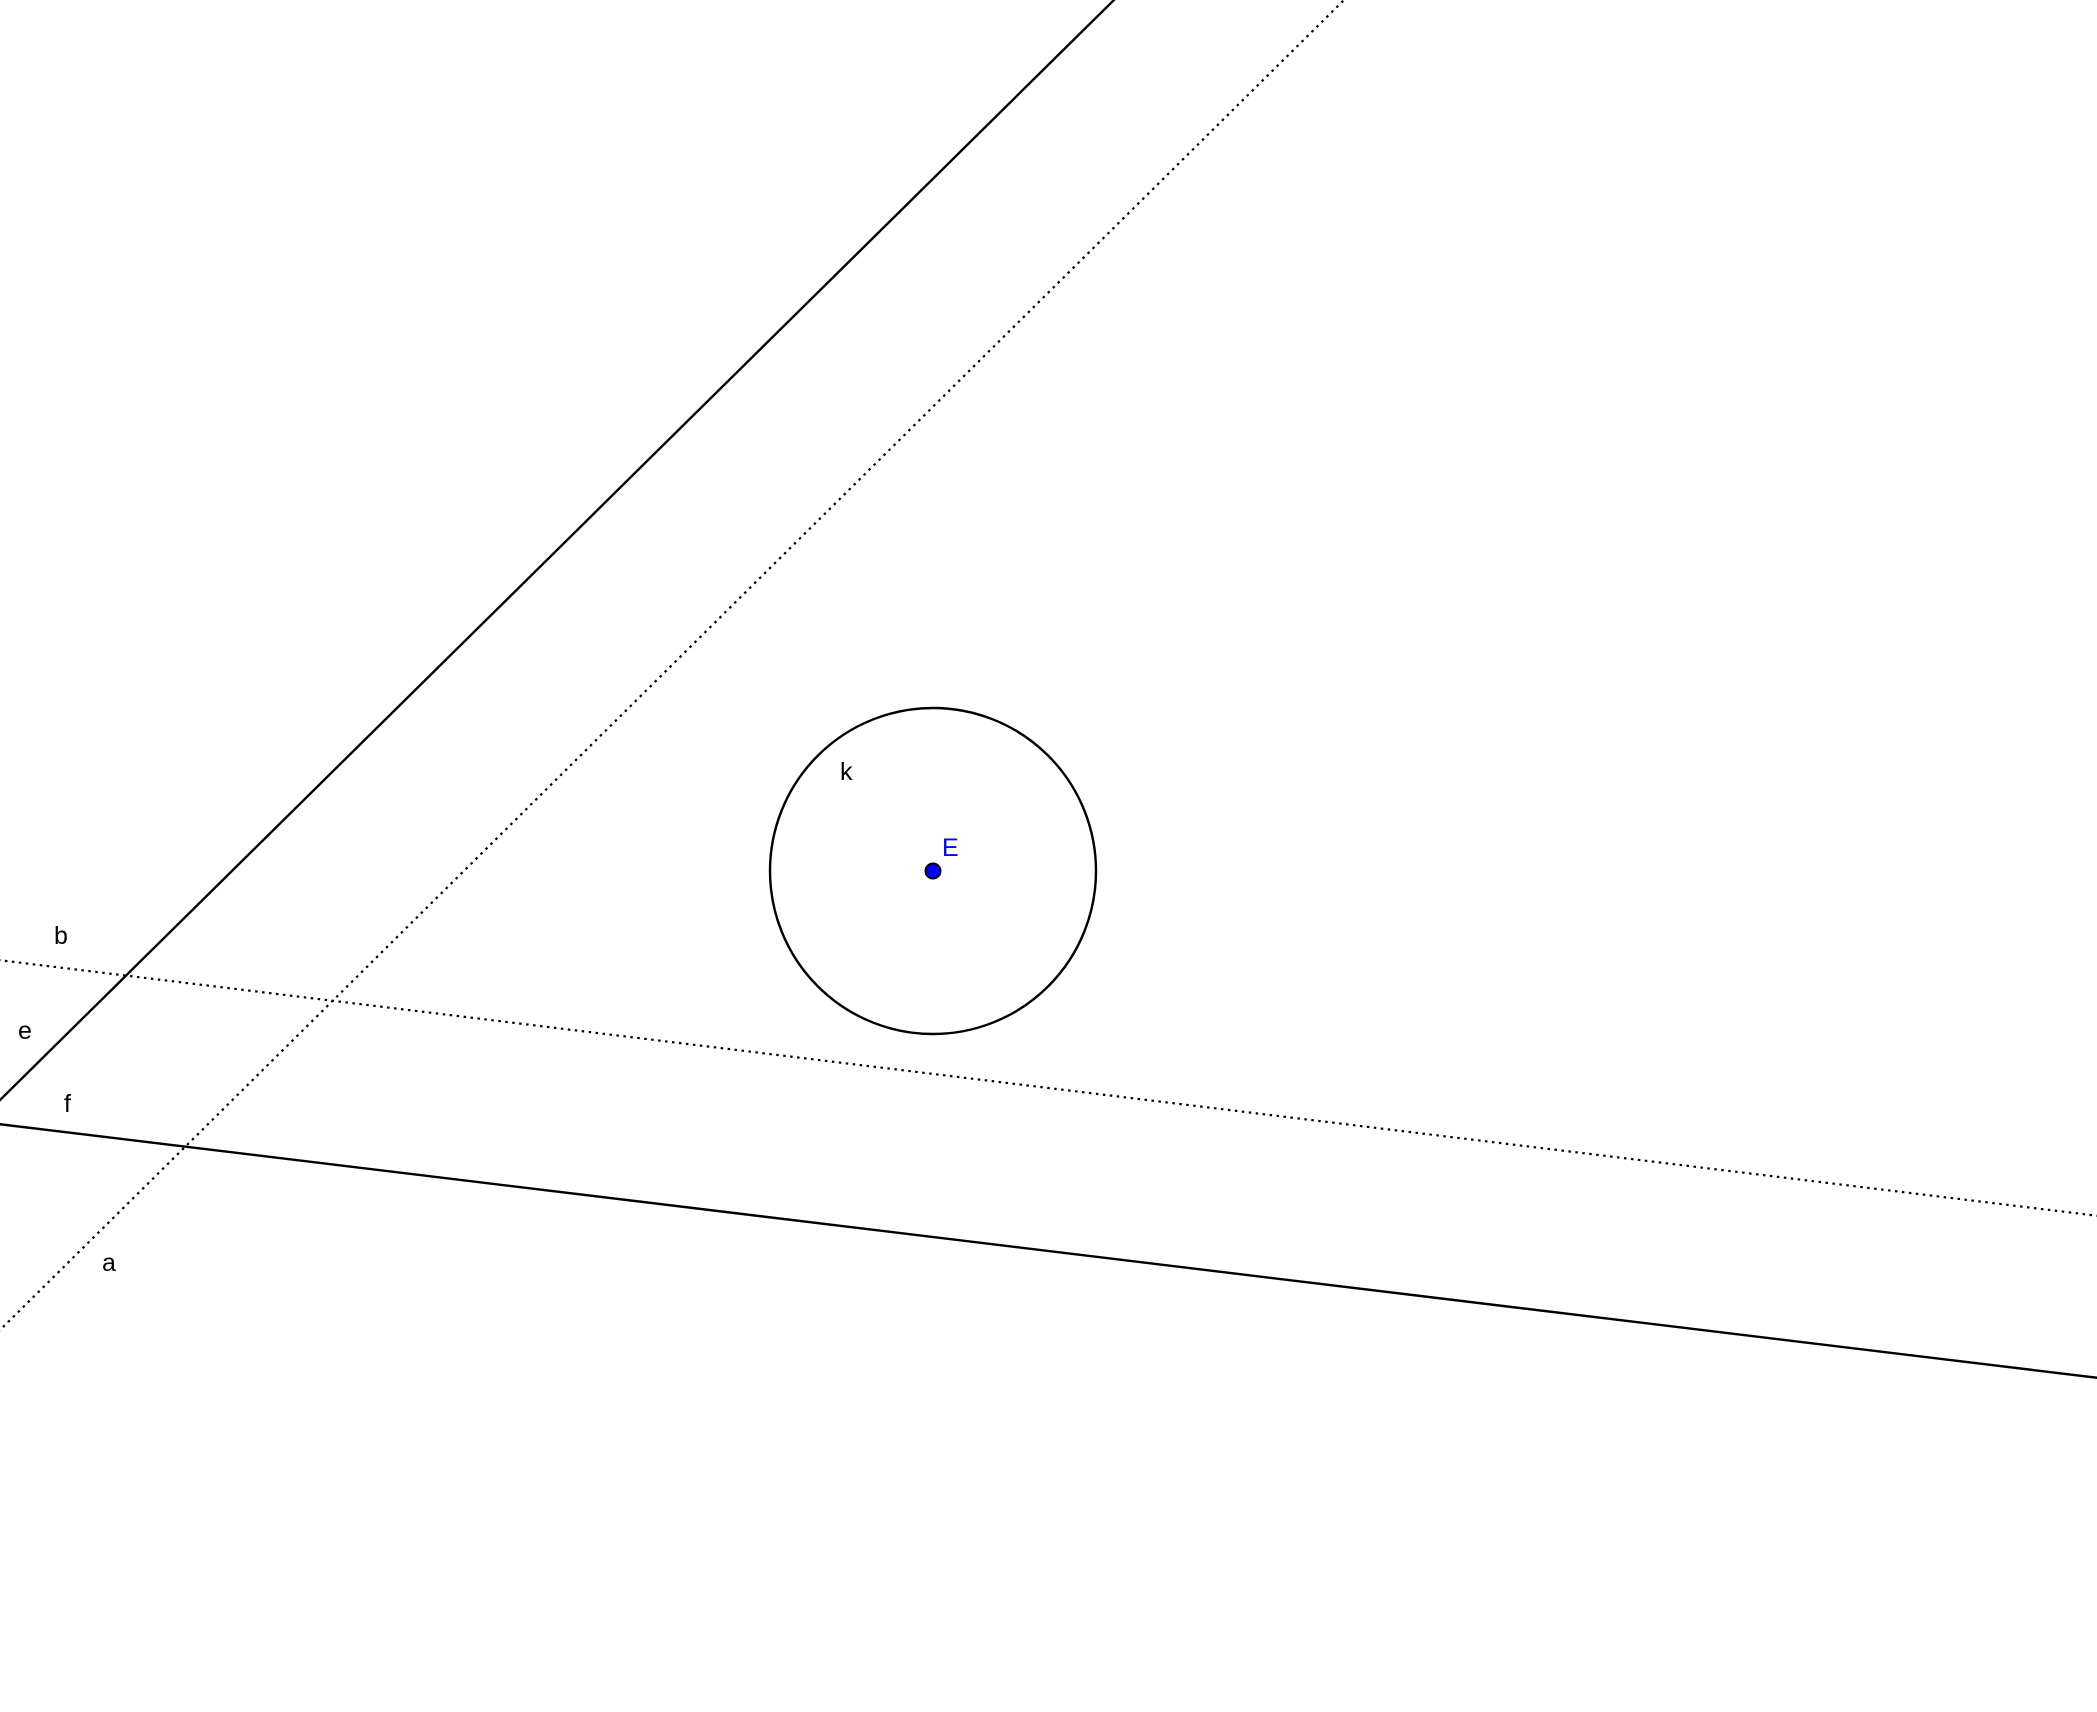  What do you see at coordinates (67, 1104) in the screenshot?
I see `line-label-f: f` at bounding box center [67, 1104].